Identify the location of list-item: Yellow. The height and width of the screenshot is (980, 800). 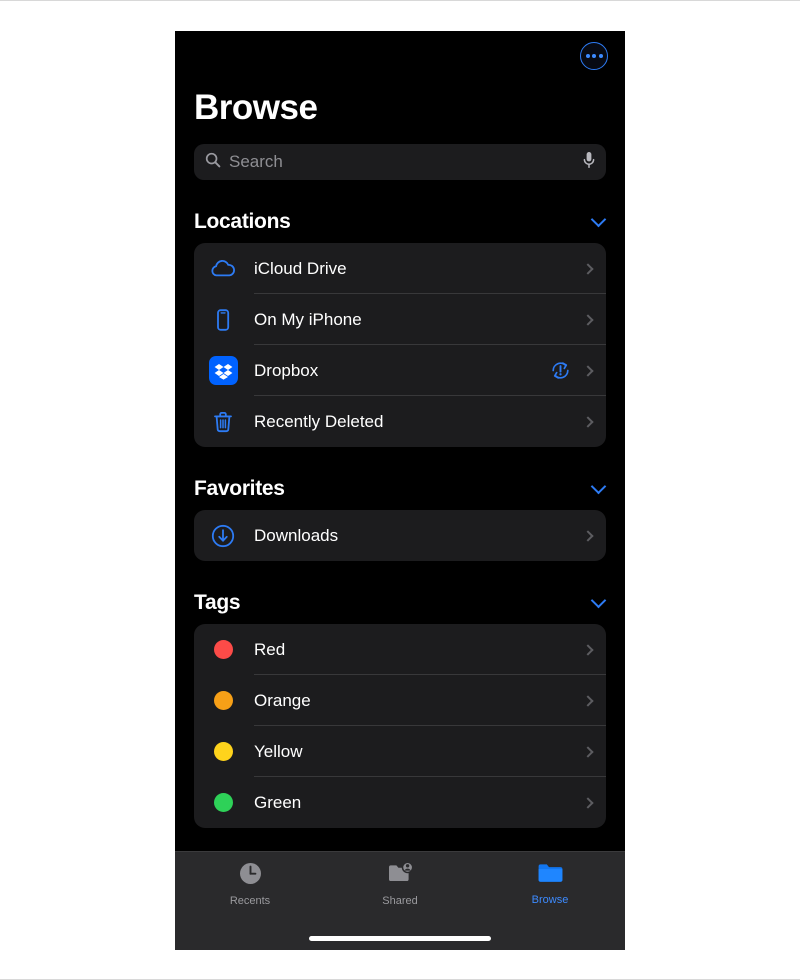
(400, 751).